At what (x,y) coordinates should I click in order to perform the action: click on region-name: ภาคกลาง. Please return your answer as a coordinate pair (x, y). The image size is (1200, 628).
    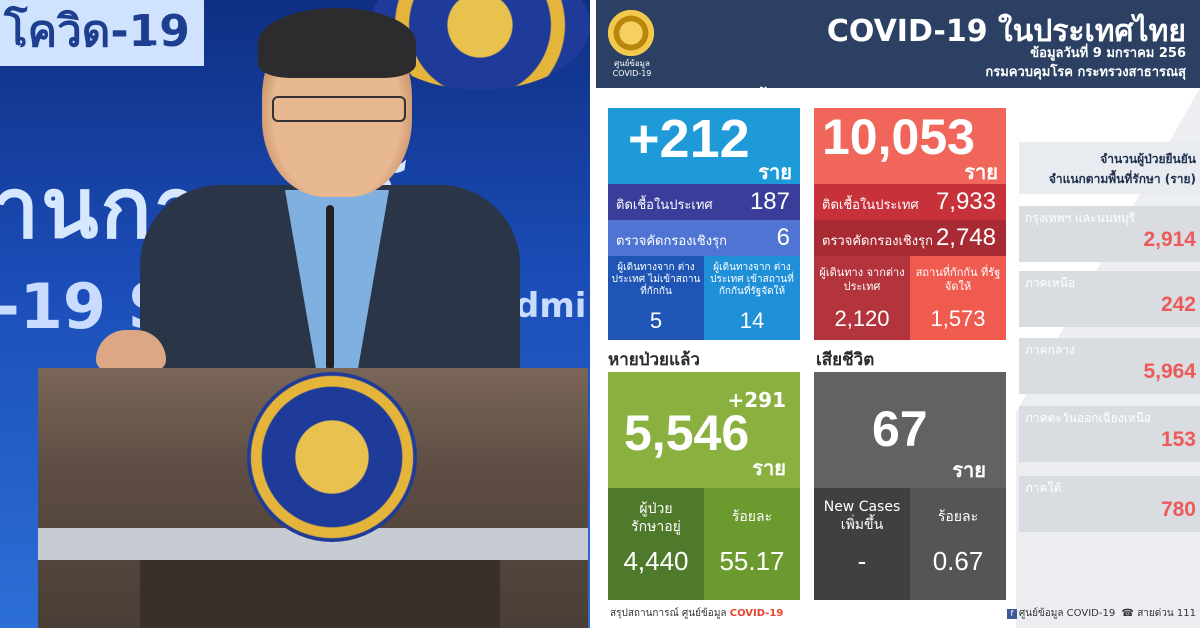
    Looking at the image, I should click on (1050, 350).